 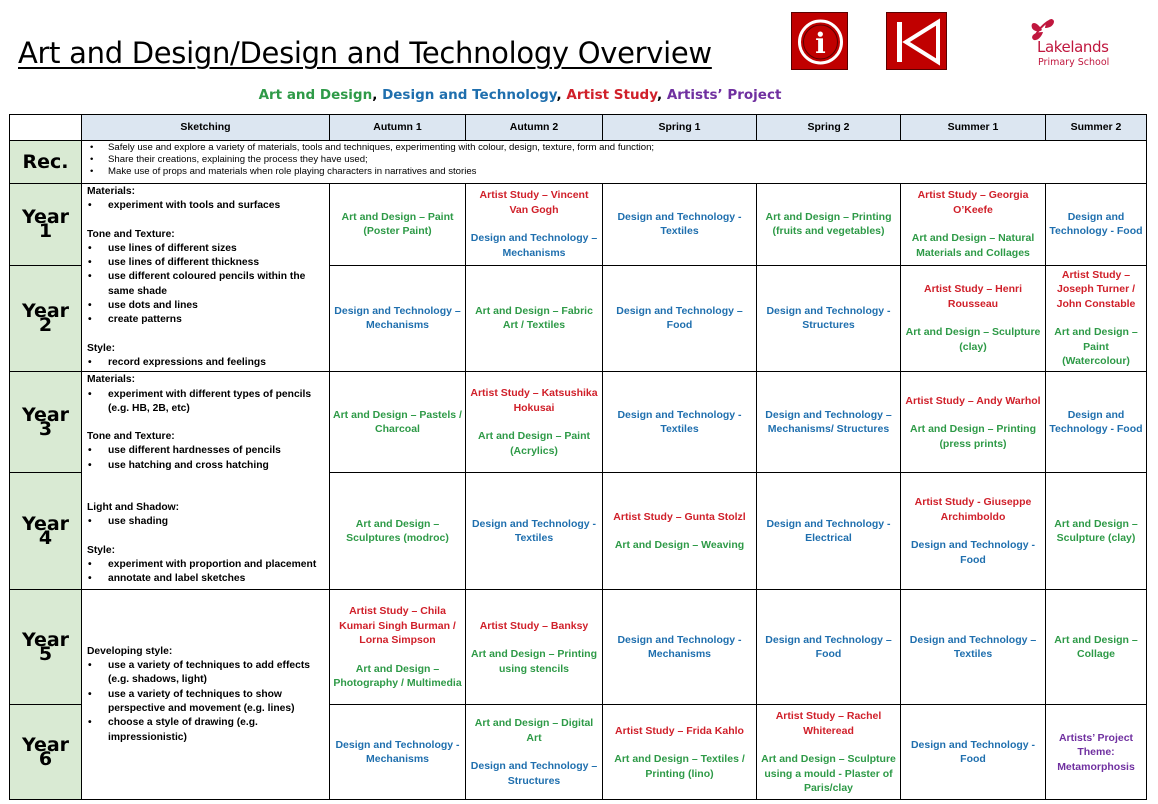 I want to click on header-cell: Autumn 1, so click(x=397, y=127).